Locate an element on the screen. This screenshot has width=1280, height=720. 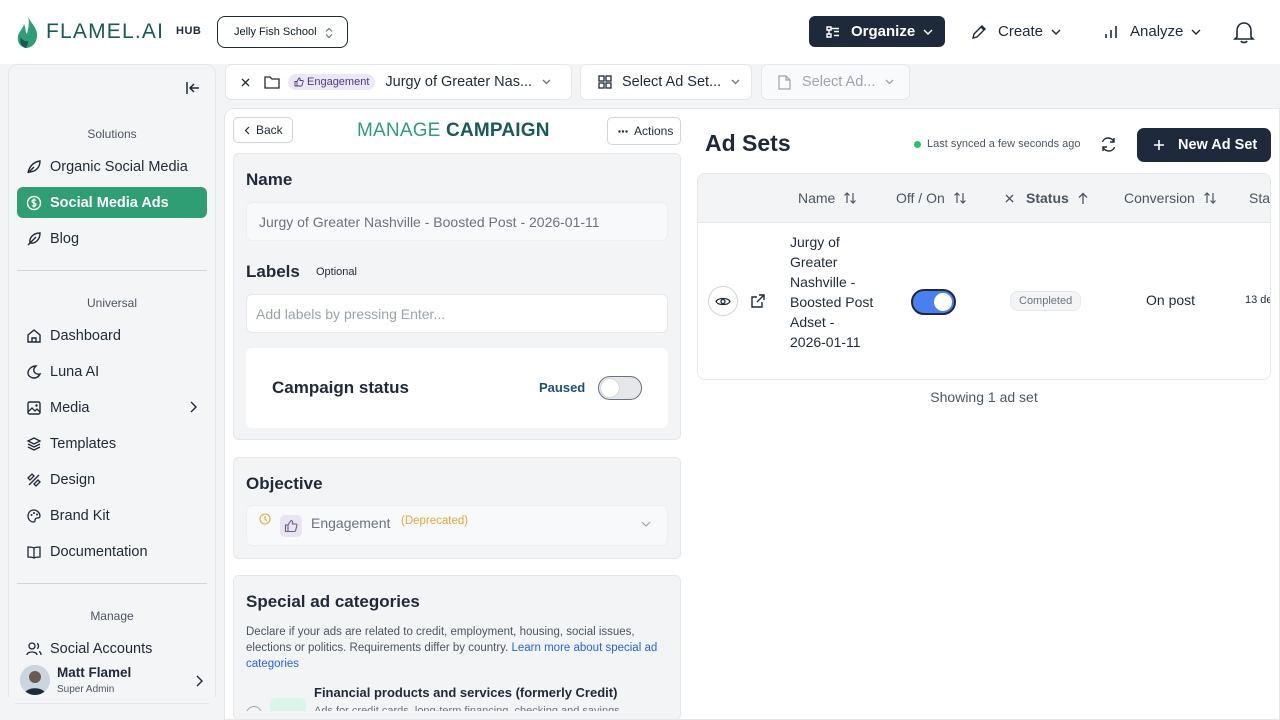
refresh-icon is located at coordinates (1108, 144).